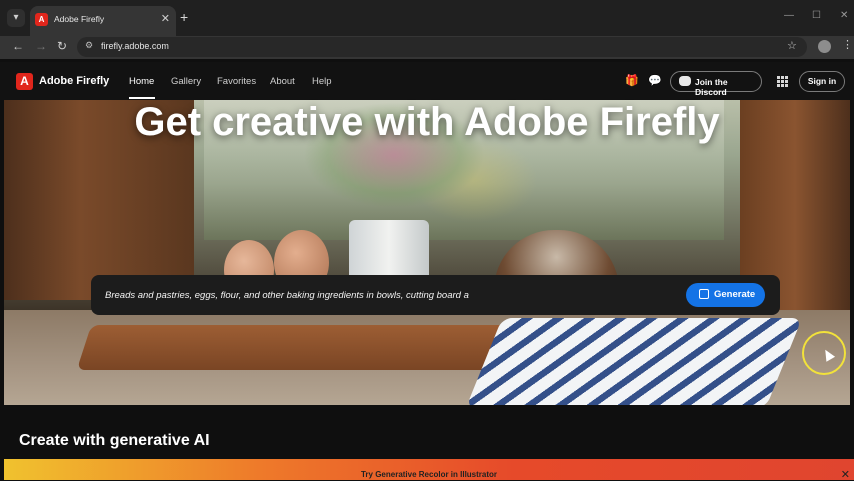 The height and width of the screenshot is (481, 854). What do you see at coordinates (427, 122) in the screenshot?
I see `hero-title: Get creative with Adobe Firefly` at bounding box center [427, 122].